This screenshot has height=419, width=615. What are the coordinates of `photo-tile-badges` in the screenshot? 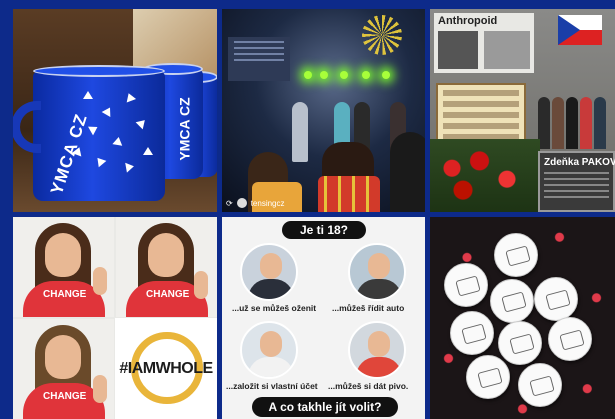 It's located at (522, 318).